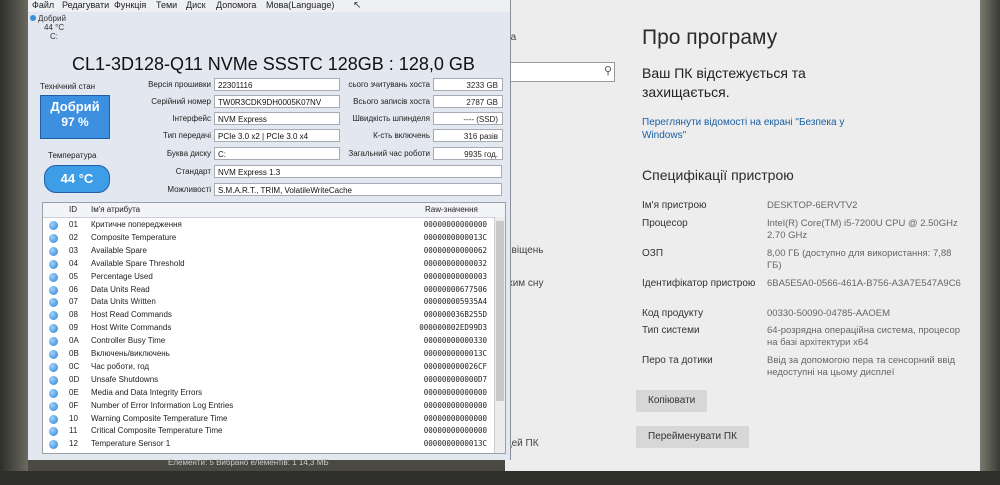 Image resolution: width=1000 pixels, height=485 pixels. I want to click on rotation-label: Швидкість шпинделя, so click(391, 118).